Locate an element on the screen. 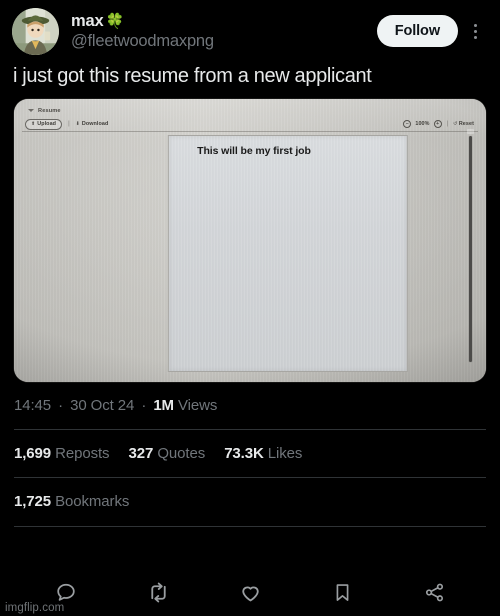  reset-button: ↺ Reset is located at coordinates (463, 124).